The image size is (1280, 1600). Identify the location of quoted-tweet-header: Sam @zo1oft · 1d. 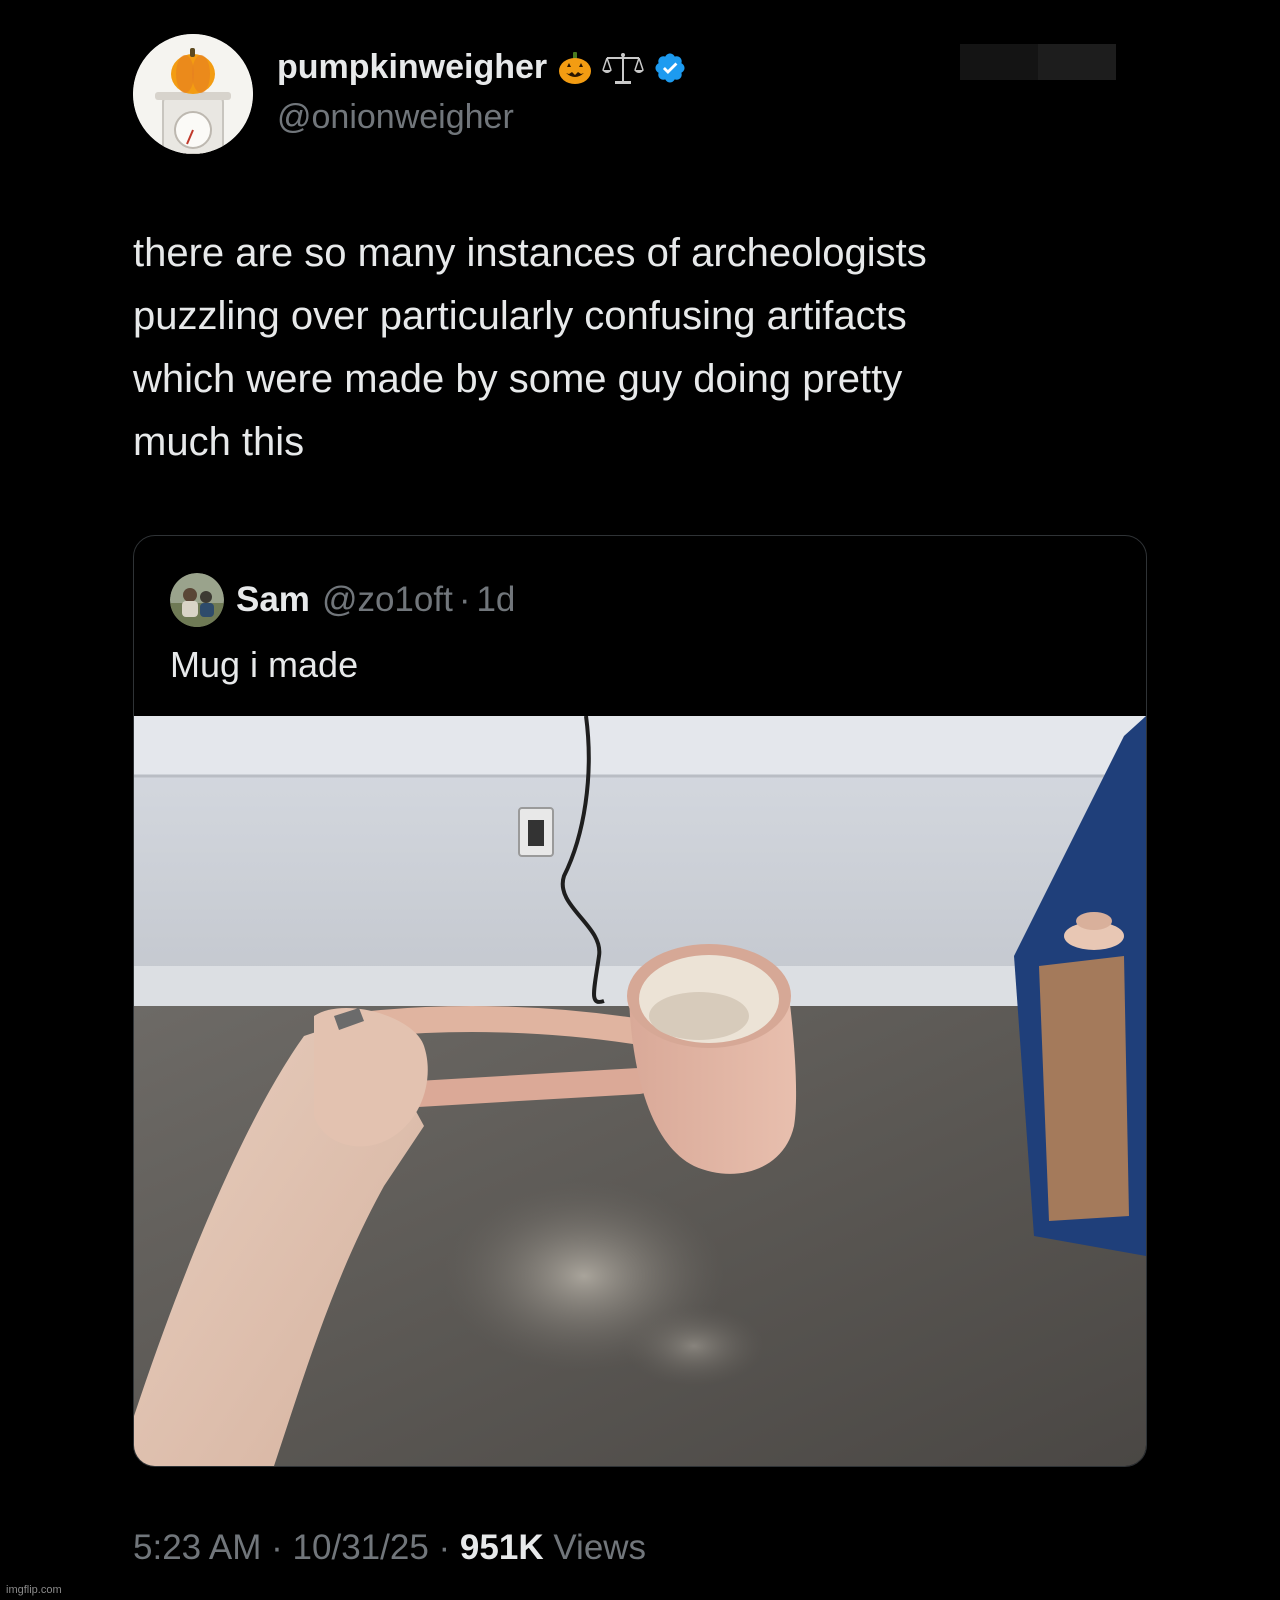
(342, 600).